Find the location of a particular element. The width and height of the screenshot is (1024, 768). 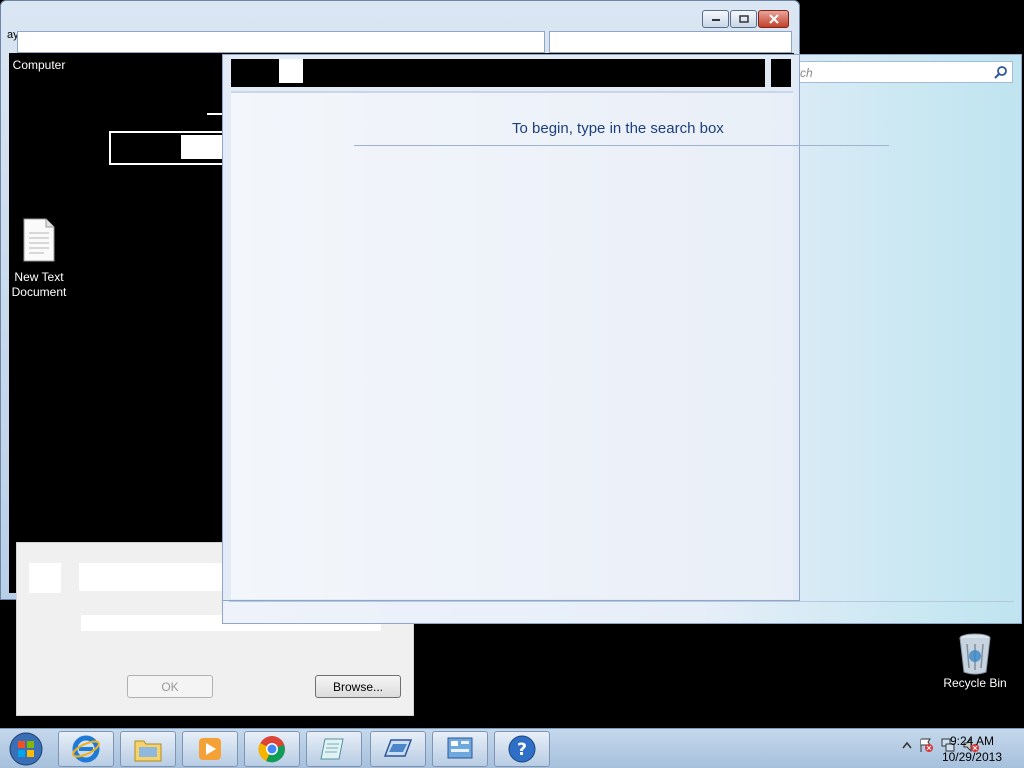

taskbar-chrome is located at coordinates (272, 749).